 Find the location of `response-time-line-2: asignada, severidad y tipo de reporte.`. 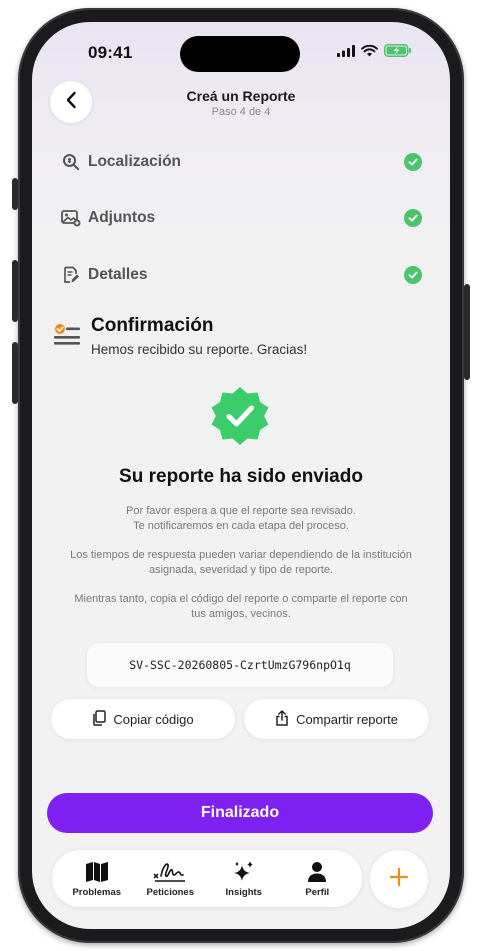

response-time-line-2: asignada, severidad y tipo de reporte. is located at coordinates (241, 570).